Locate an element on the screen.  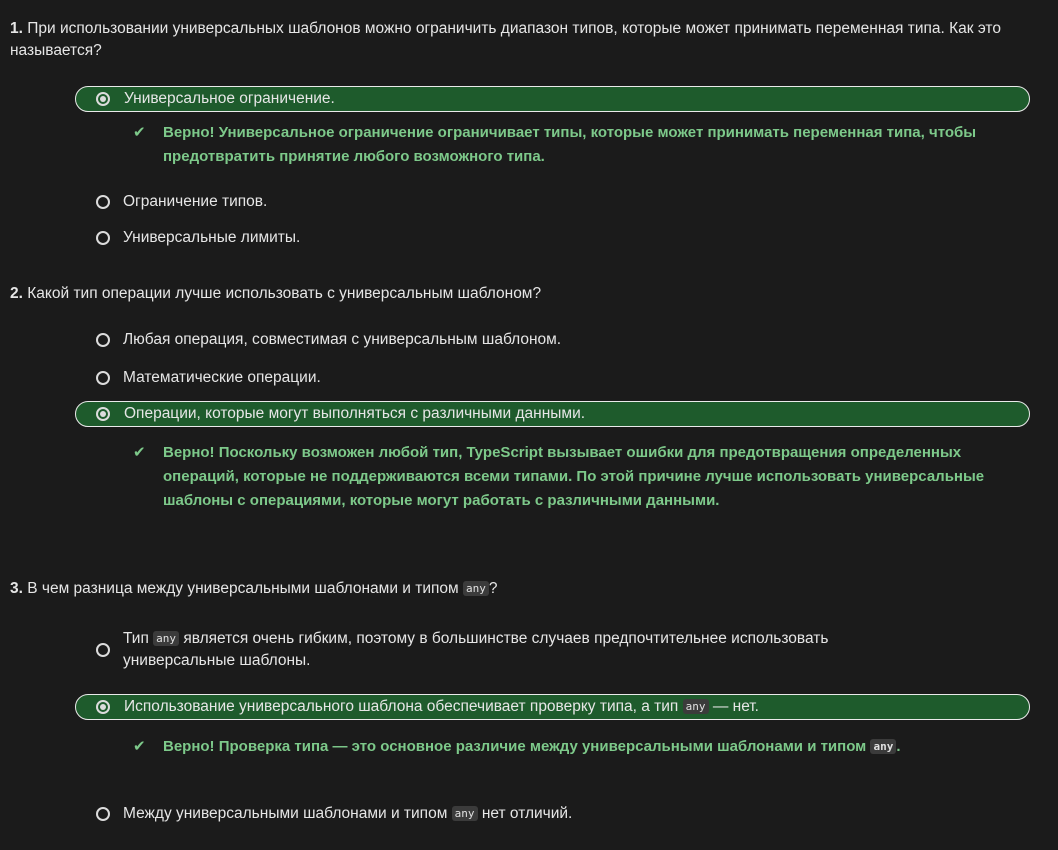
question-3-number: 3. is located at coordinates (16, 588).